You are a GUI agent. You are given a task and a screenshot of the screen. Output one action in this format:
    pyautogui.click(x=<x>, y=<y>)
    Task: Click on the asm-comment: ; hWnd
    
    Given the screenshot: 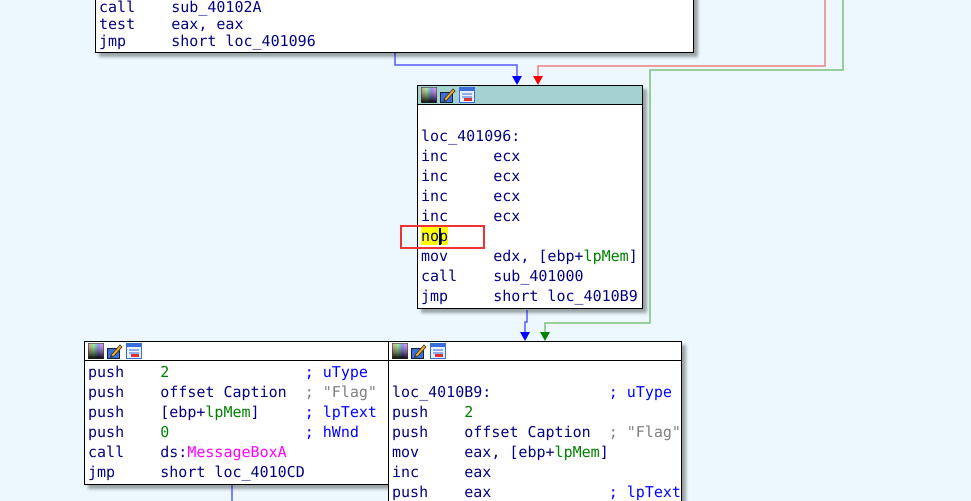 What is the action you would take?
    pyautogui.click(x=331, y=432)
    